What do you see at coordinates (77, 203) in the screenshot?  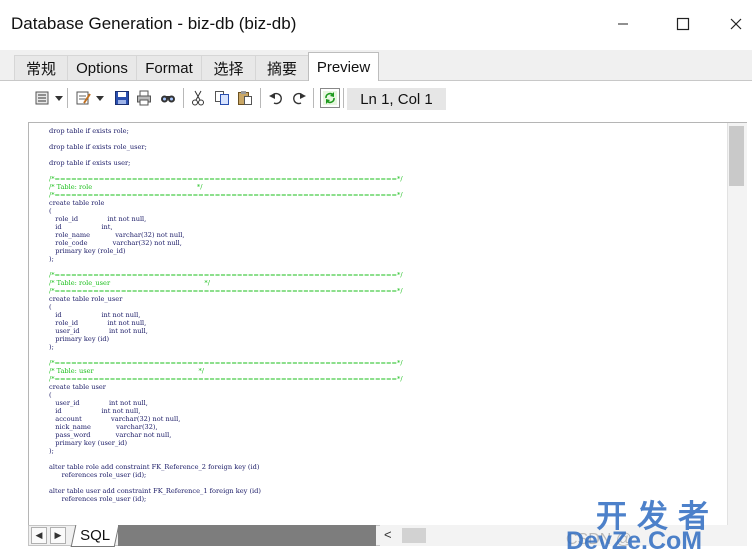 I see `code-line: create table role` at bounding box center [77, 203].